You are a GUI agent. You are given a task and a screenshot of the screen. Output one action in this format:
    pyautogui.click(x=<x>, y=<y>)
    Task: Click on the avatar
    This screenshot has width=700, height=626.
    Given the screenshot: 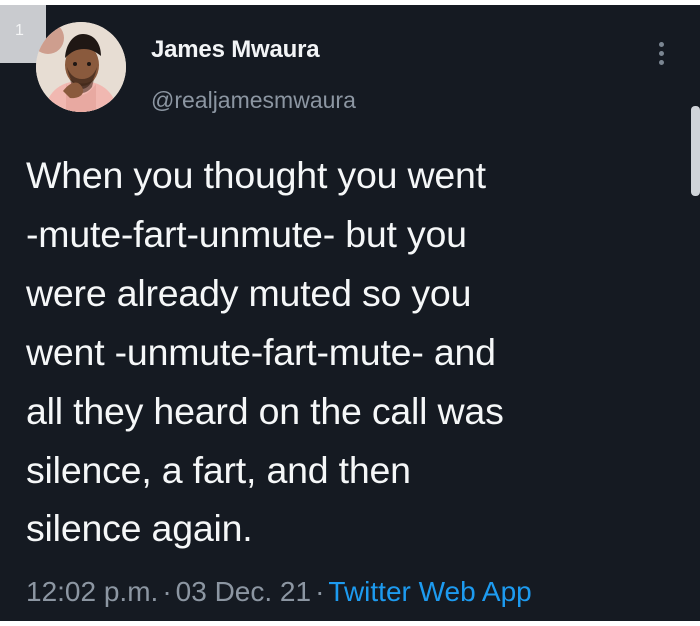 What is the action you would take?
    pyautogui.click(x=81, y=67)
    